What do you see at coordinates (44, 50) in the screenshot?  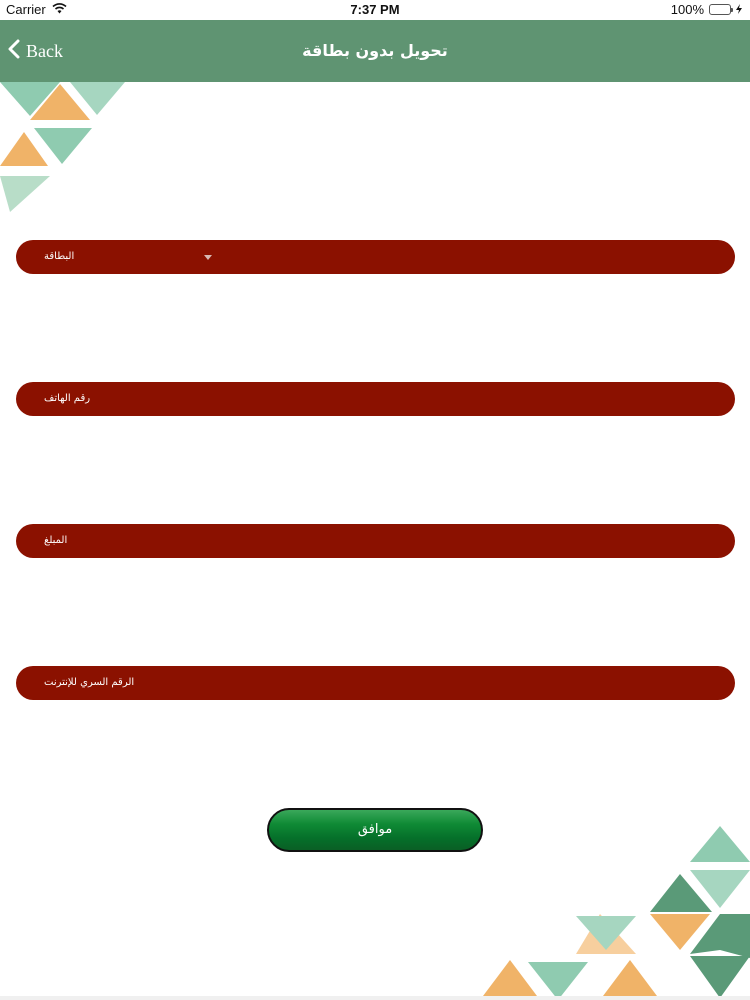 I see `back-label: Back` at bounding box center [44, 50].